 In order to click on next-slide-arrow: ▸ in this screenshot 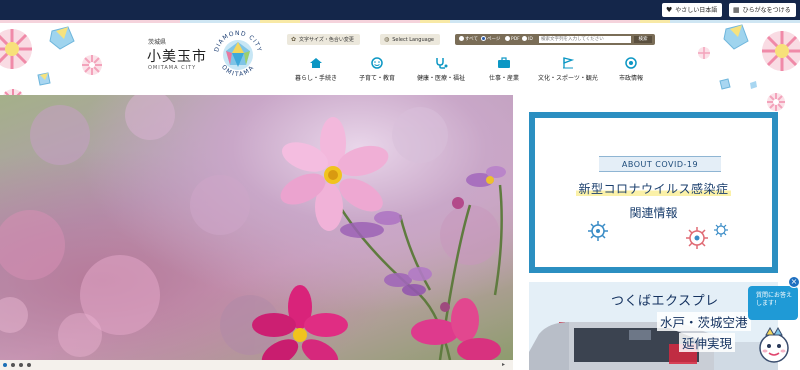, I will do `click(503, 364)`.